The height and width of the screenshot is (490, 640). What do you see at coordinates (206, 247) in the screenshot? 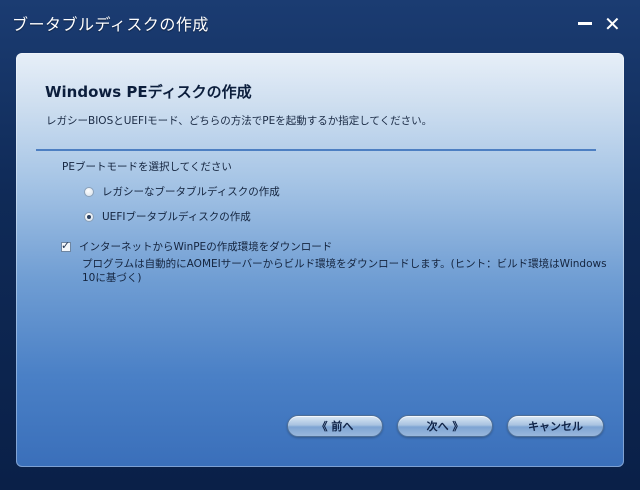
I see `download-winpe-label: インターネットからWinPEの作成環境をダウンロード` at bounding box center [206, 247].